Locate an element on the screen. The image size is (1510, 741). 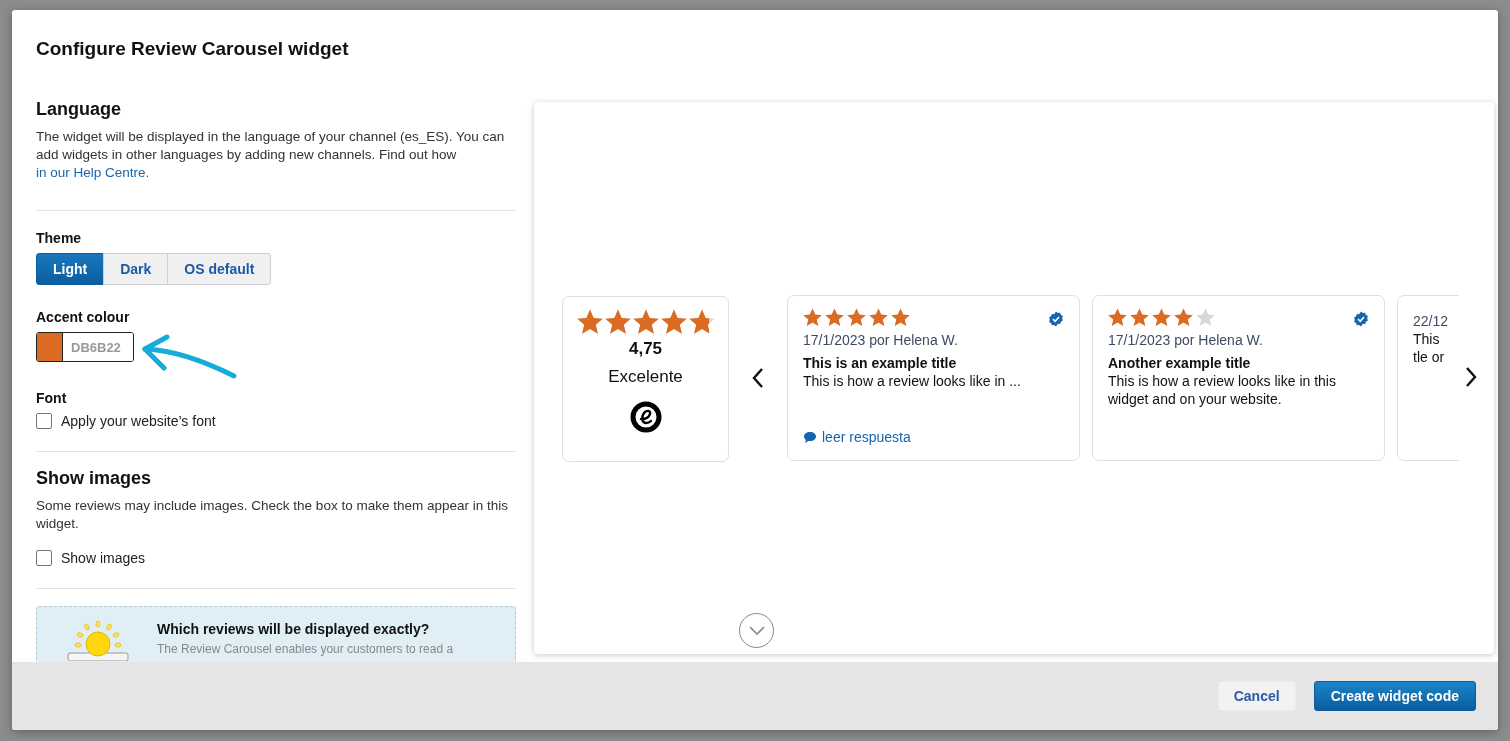
section-heading: Show images is located at coordinates (94, 478).